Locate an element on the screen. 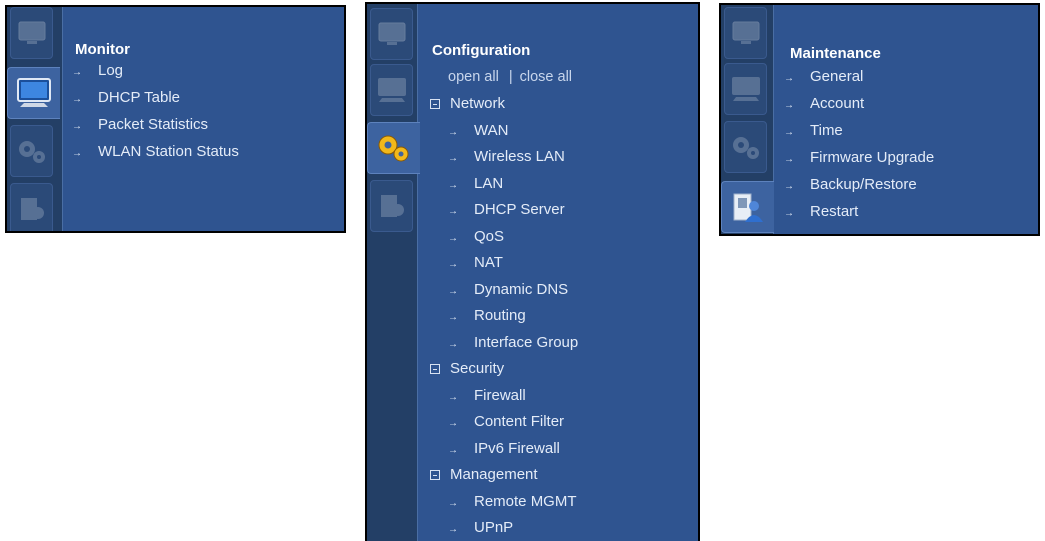 This screenshot has width=1045, height=541. menu-item-label: Dynamic DNS is located at coordinates (521, 289).